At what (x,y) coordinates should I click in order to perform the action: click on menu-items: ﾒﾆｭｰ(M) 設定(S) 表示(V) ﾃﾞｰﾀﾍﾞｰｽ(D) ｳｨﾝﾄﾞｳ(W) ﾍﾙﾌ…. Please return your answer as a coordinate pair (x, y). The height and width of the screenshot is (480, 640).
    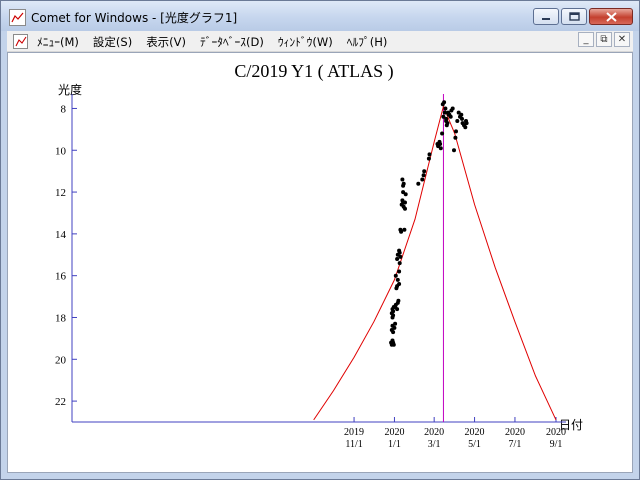
    Looking at the image, I should click on (219, 42).